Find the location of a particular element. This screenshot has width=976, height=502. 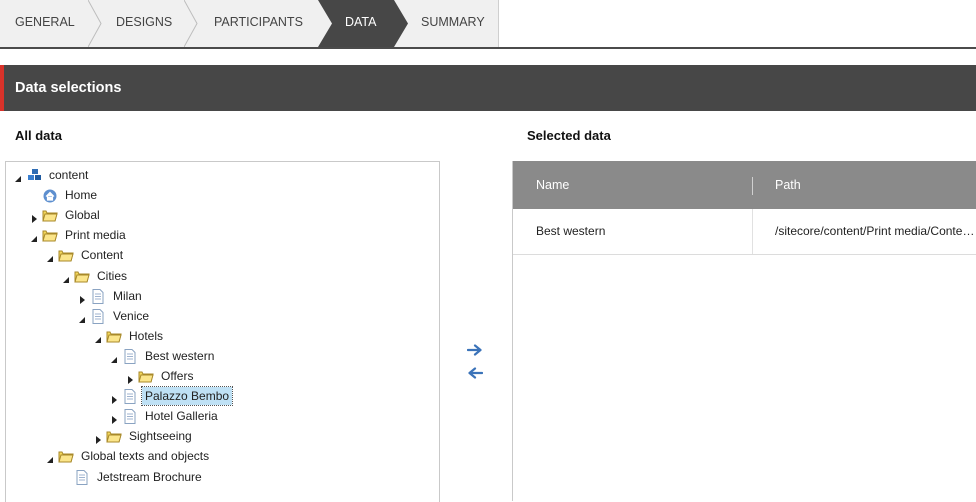

step-summary: SUMMARY is located at coordinates (453, 23).